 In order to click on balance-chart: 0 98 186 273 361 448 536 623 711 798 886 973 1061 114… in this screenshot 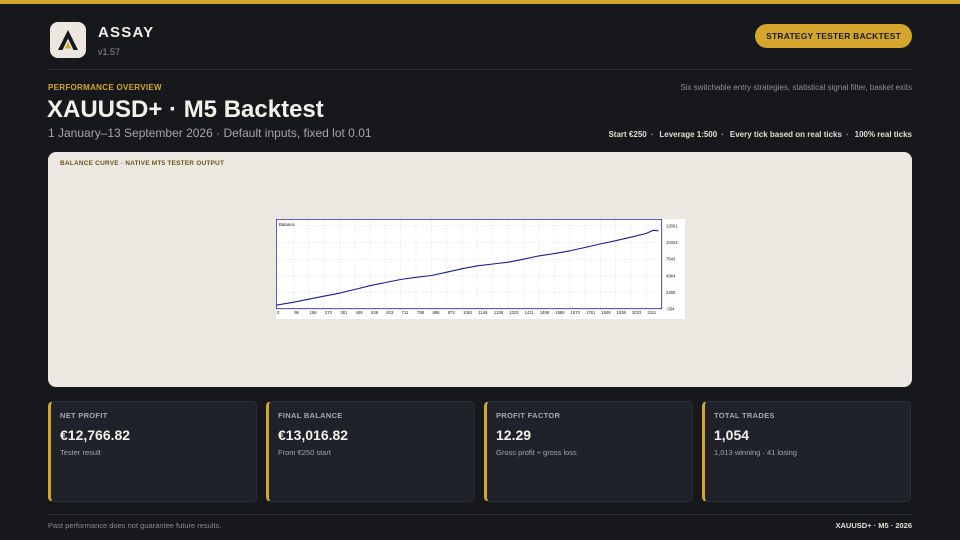, I will do `click(480, 269)`.